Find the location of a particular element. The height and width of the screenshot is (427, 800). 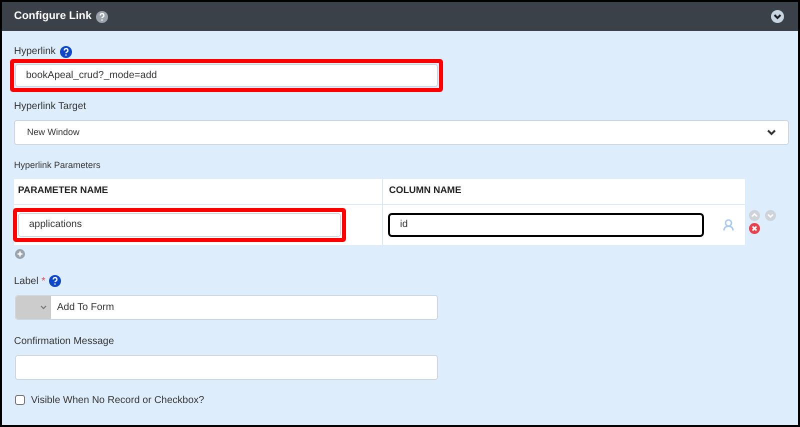

column-header: PARAMETER NAME is located at coordinates (63, 191).